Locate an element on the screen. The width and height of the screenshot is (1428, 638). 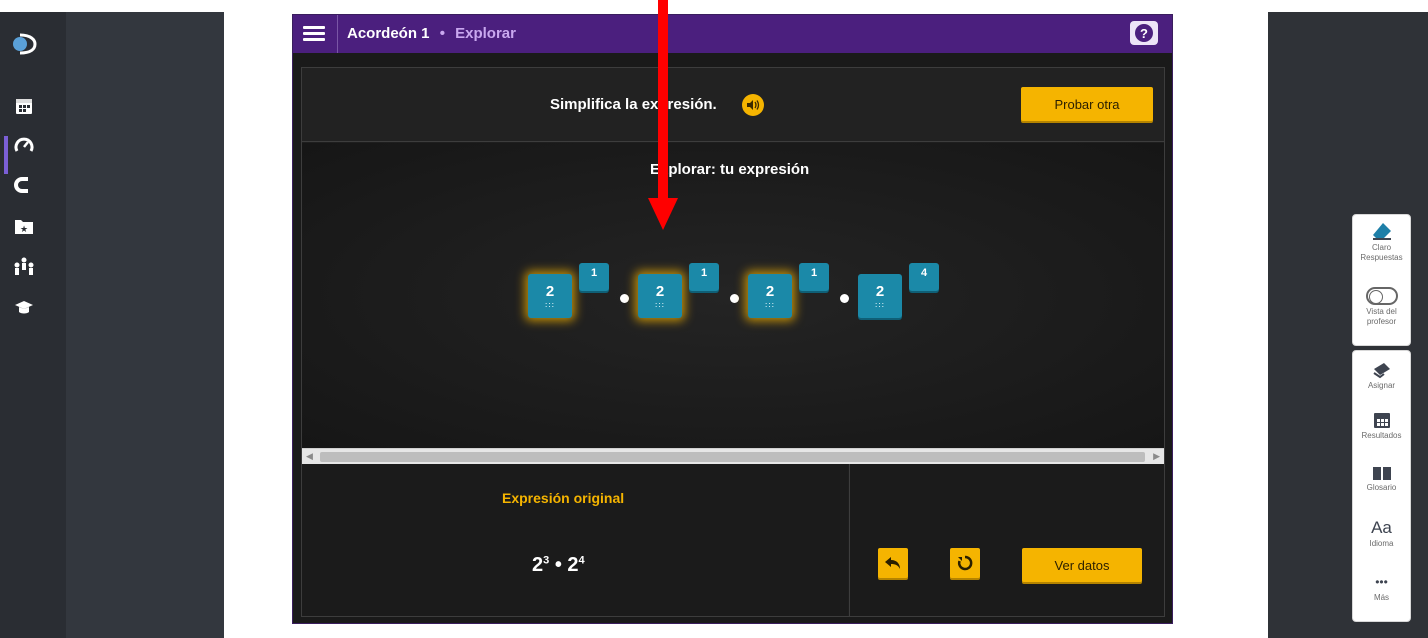
original-expression: 23 • 24 is located at coordinates (558, 565).